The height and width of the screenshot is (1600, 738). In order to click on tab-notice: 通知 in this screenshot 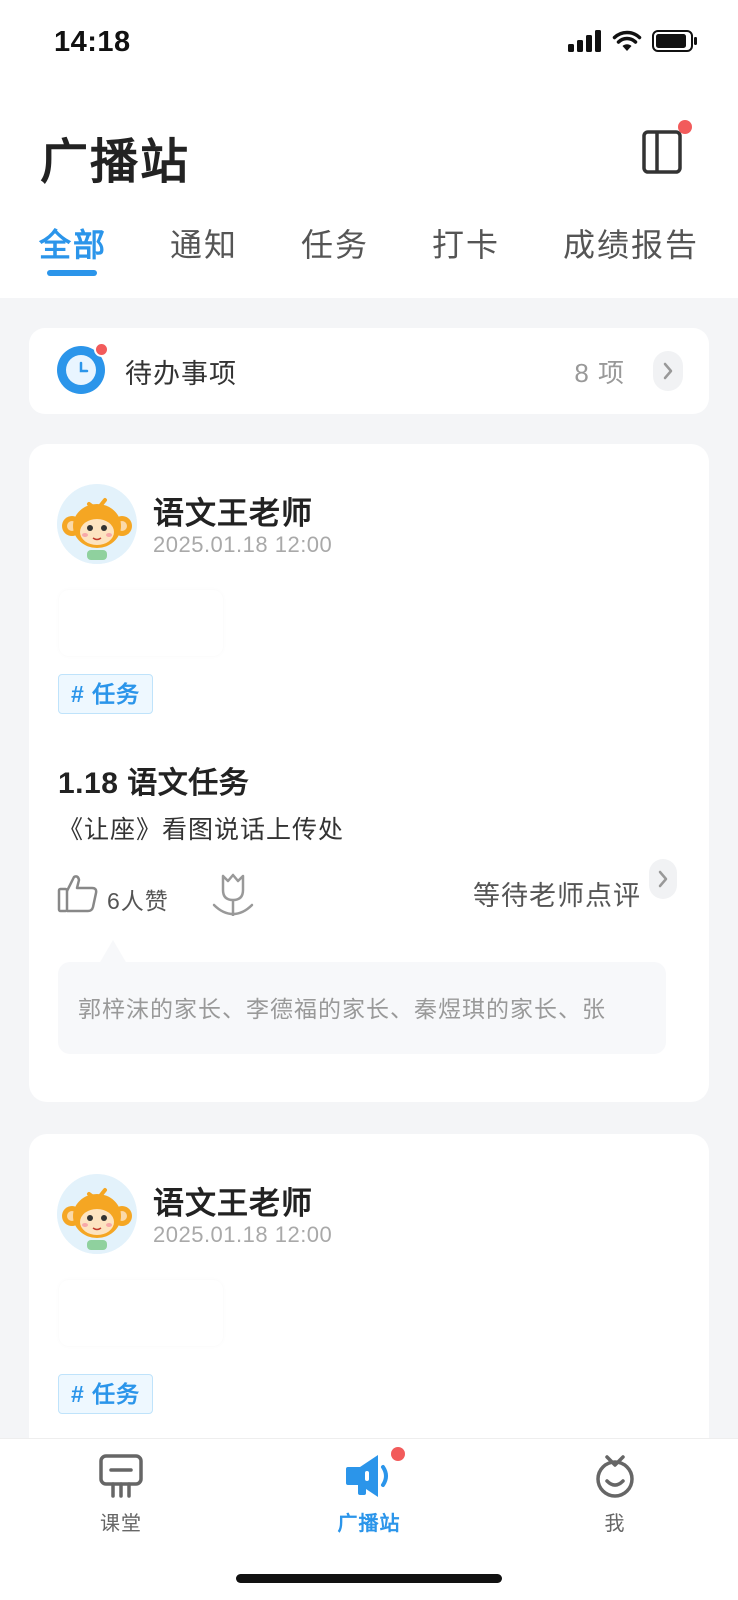, I will do `click(204, 243)`.